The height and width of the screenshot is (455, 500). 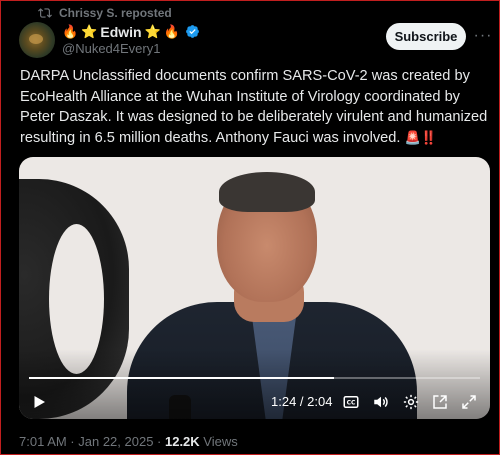 What do you see at coordinates (92, 441) in the screenshot?
I see `tweet-timestamp: 7:01 AM · Jan 22, 2025 ·` at bounding box center [92, 441].